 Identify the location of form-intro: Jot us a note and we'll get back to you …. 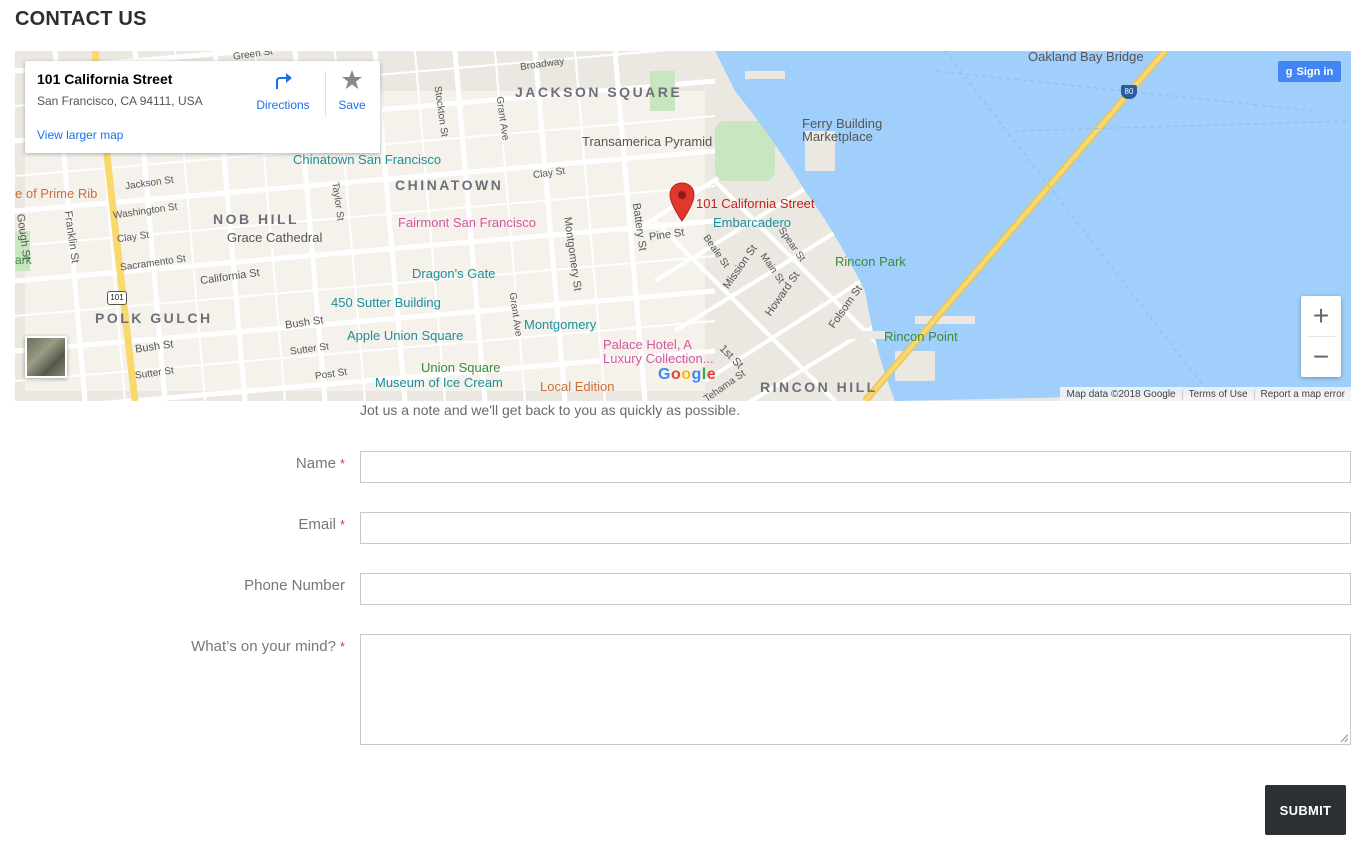
(550, 410).